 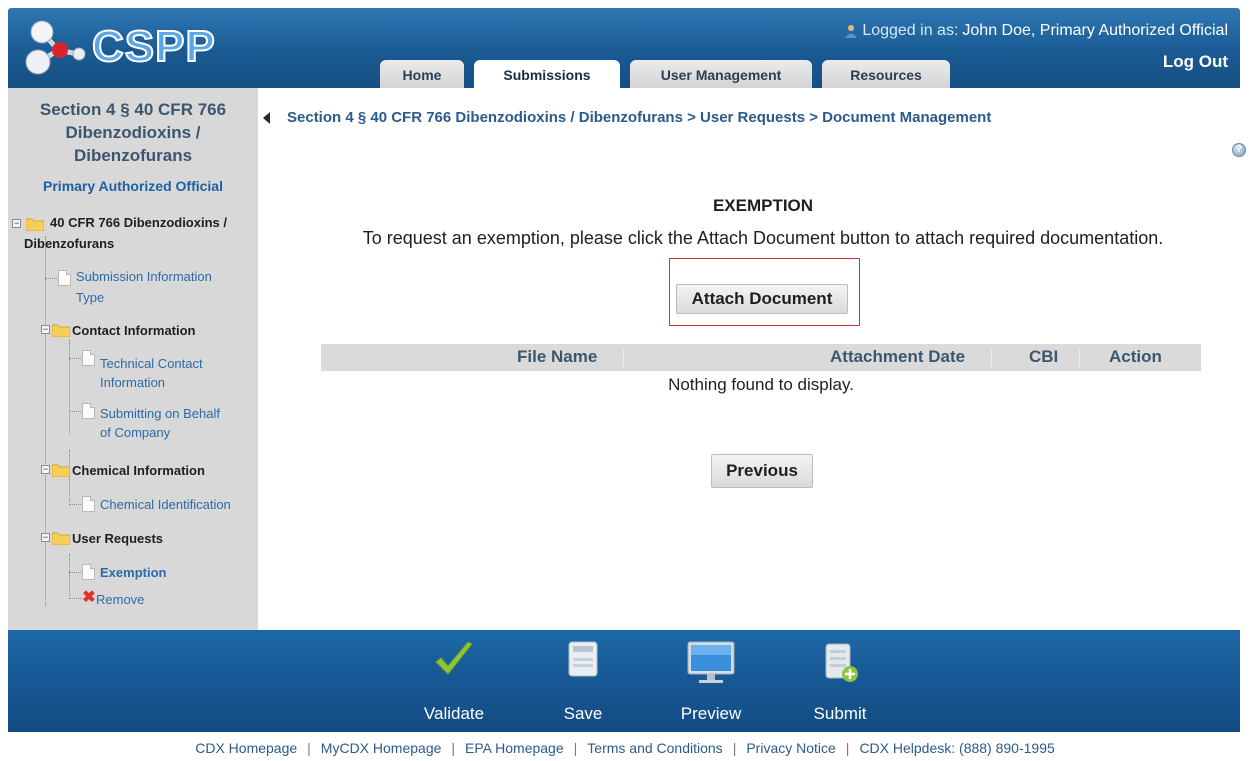 I want to click on action-bar: Validate Save Preview Submit, so click(x=624, y=681).